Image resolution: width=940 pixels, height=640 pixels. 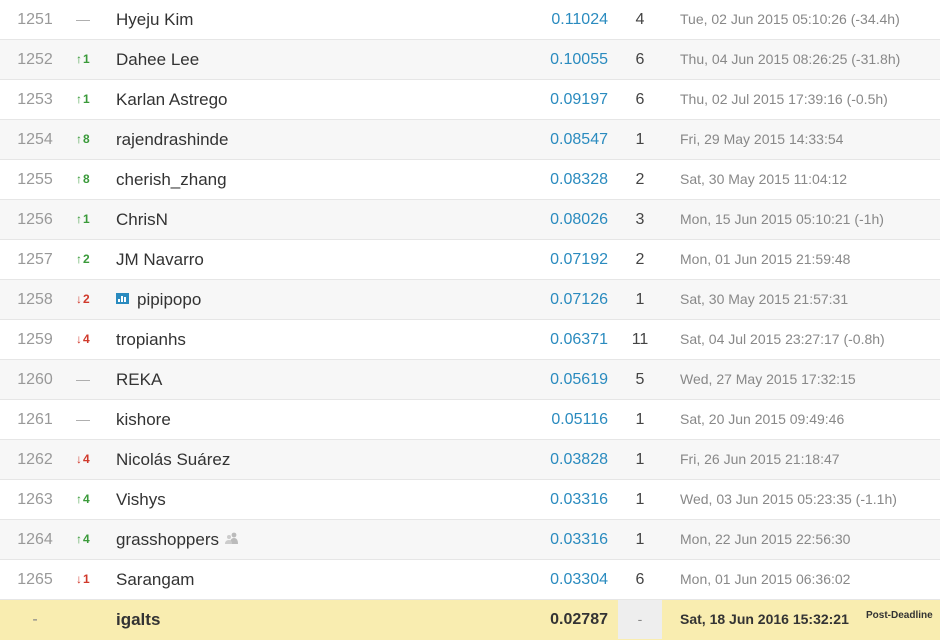 I want to click on team-name: Hyeju Kim, so click(x=316, y=19).